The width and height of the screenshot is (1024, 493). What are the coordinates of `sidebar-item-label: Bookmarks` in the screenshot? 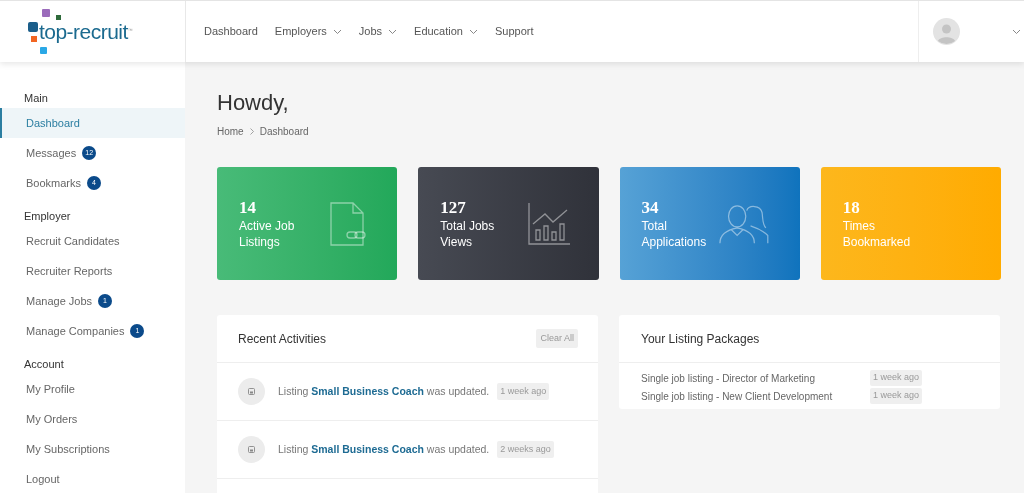 It's located at (54, 183).